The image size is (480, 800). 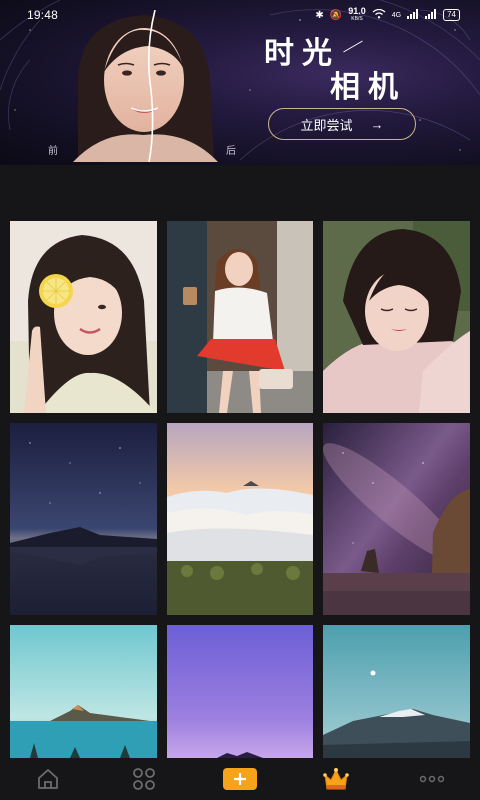 I want to click on bottom-nav, so click(x=240, y=779).